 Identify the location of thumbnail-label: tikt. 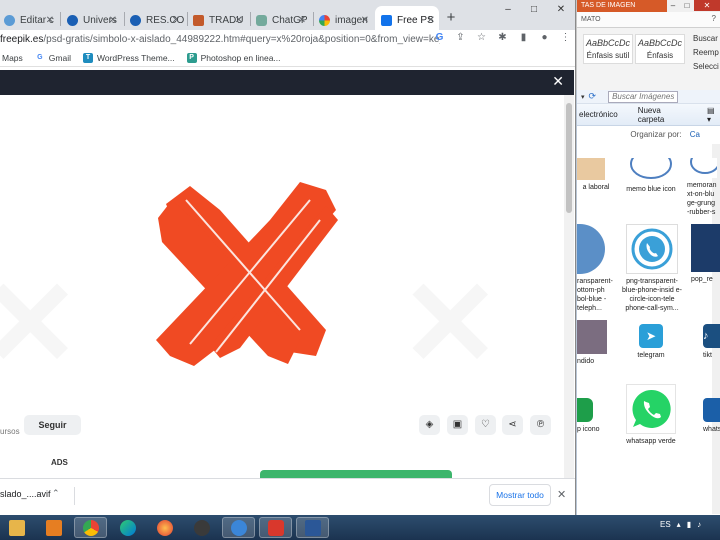
(707, 355).